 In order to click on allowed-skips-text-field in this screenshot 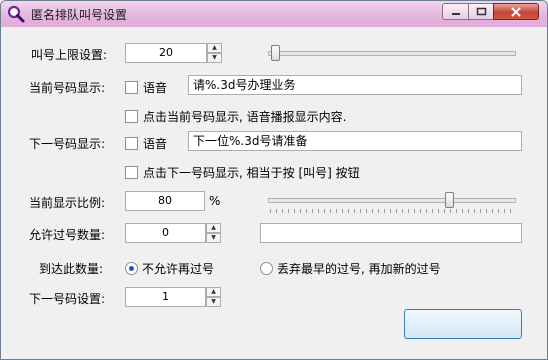, I will do `click(391, 233)`.